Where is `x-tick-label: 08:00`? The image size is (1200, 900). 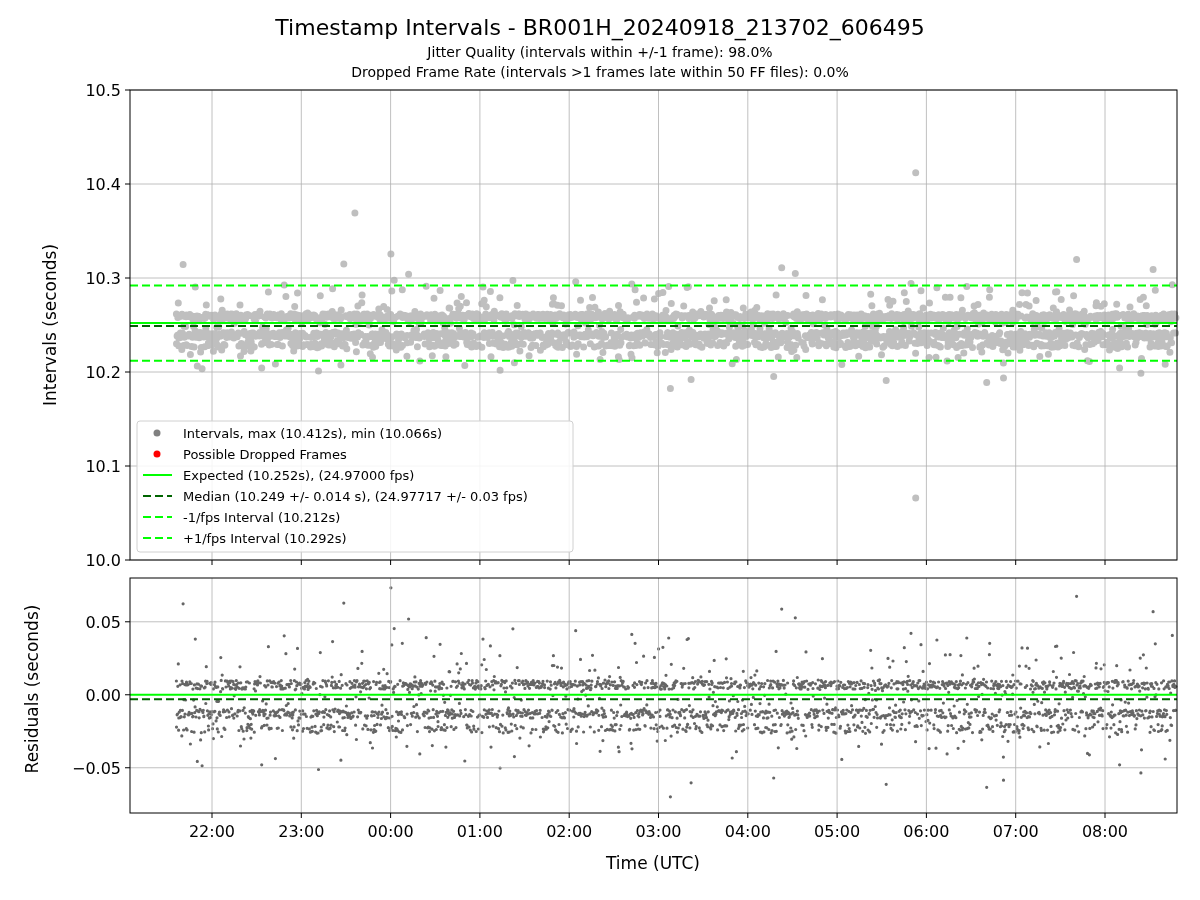
x-tick-label: 08:00 is located at coordinates (1105, 831).